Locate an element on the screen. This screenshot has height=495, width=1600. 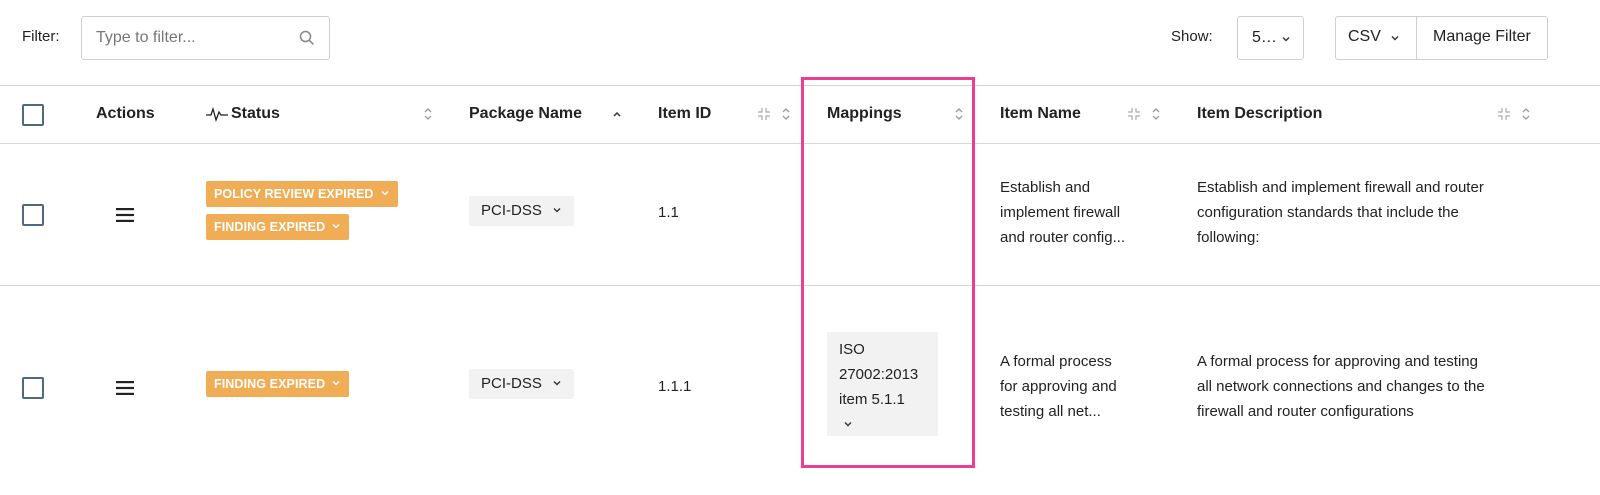
mapping-line: item 5.1.1 is located at coordinates (872, 399).